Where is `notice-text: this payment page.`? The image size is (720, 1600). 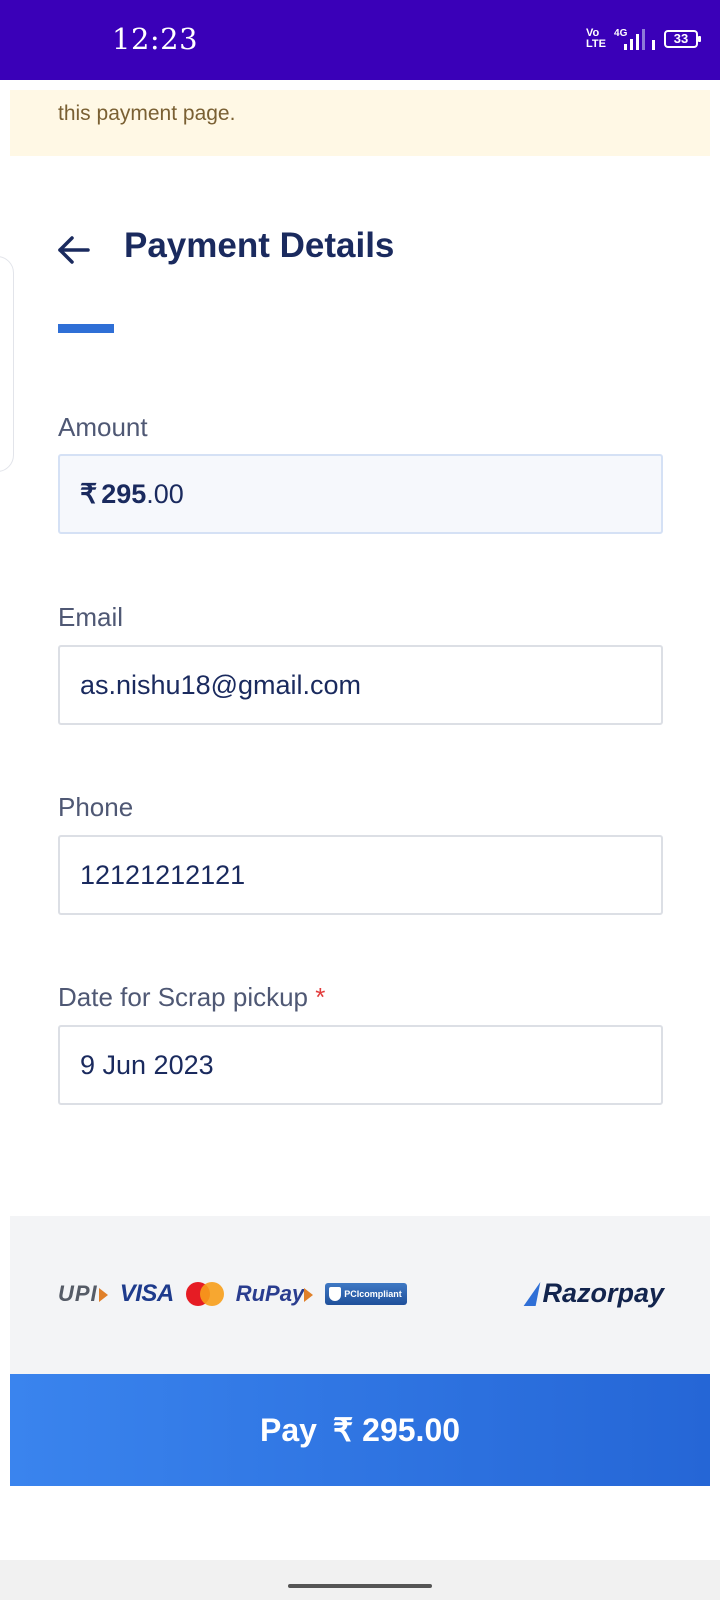
notice-text: this payment page. is located at coordinates (147, 113).